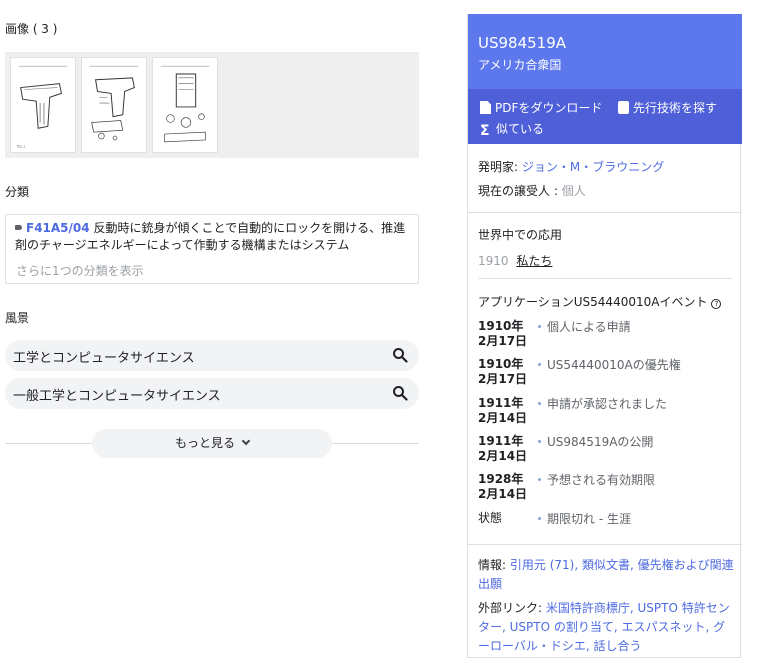  What do you see at coordinates (549, 108) in the screenshot?
I see `download-pdf-label: PDFをダウンロード` at bounding box center [549, 108].